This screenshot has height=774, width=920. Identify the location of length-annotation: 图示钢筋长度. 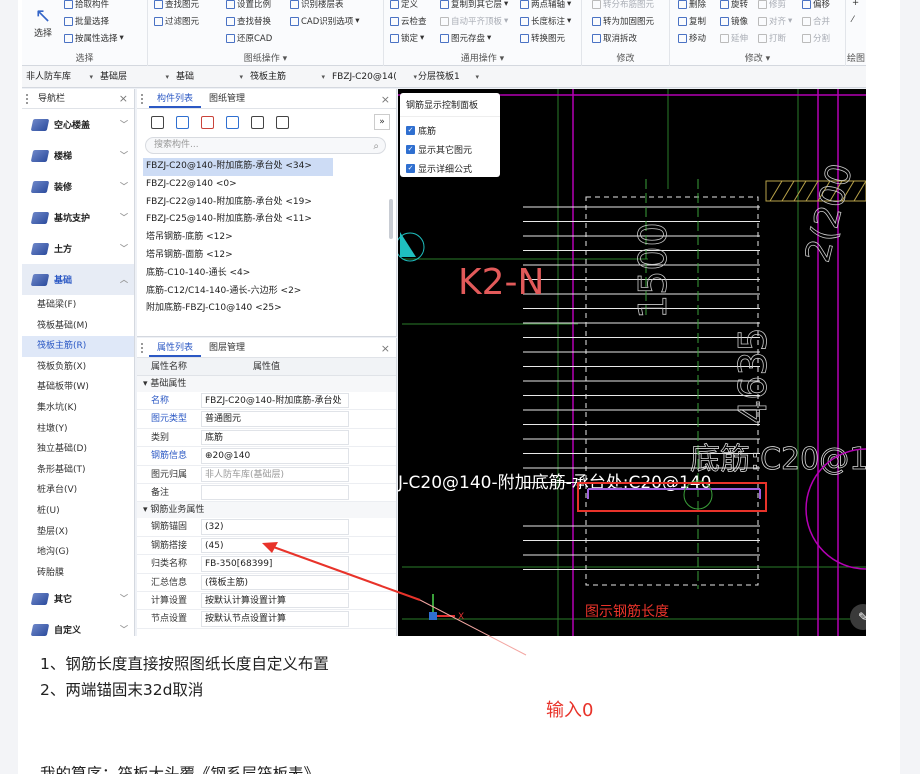
(627, 612).